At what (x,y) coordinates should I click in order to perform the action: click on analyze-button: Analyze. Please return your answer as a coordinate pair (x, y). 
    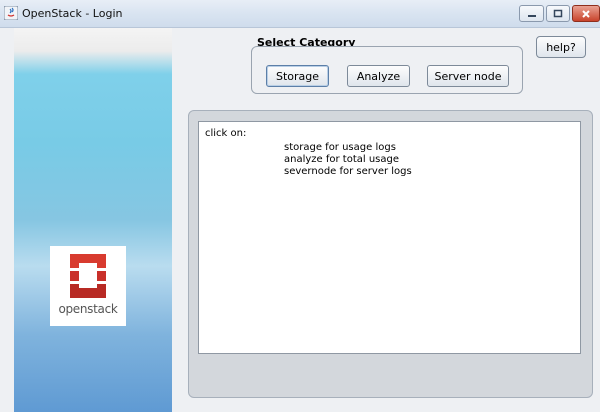
    Looking at the image, I should click on (378, 76).